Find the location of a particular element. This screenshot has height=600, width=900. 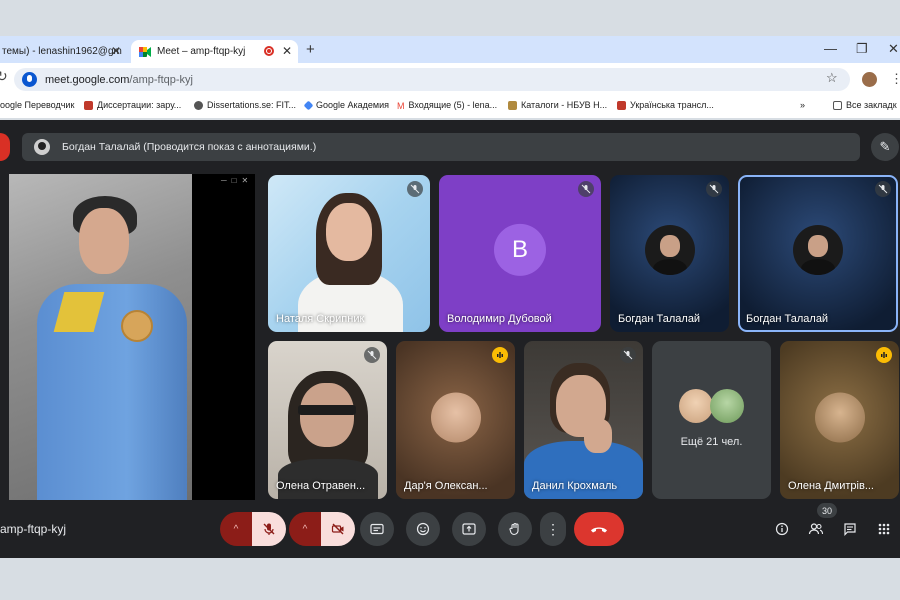

present-icon is located at coordinates (469, 529).